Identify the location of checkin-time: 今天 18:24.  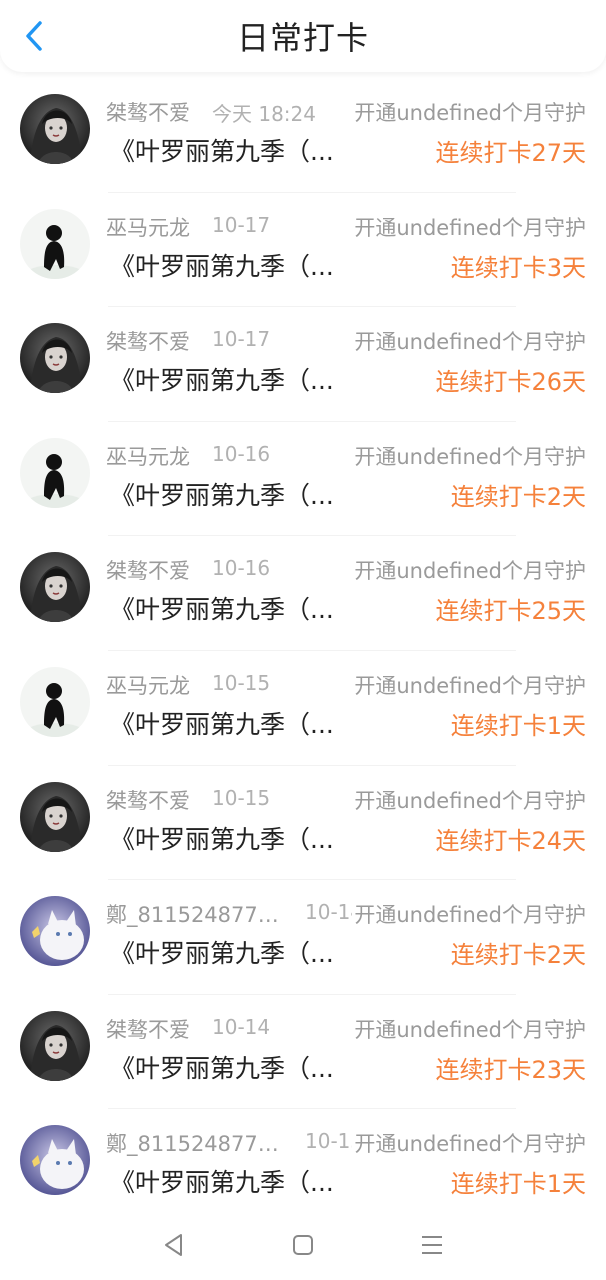
(264, 114).